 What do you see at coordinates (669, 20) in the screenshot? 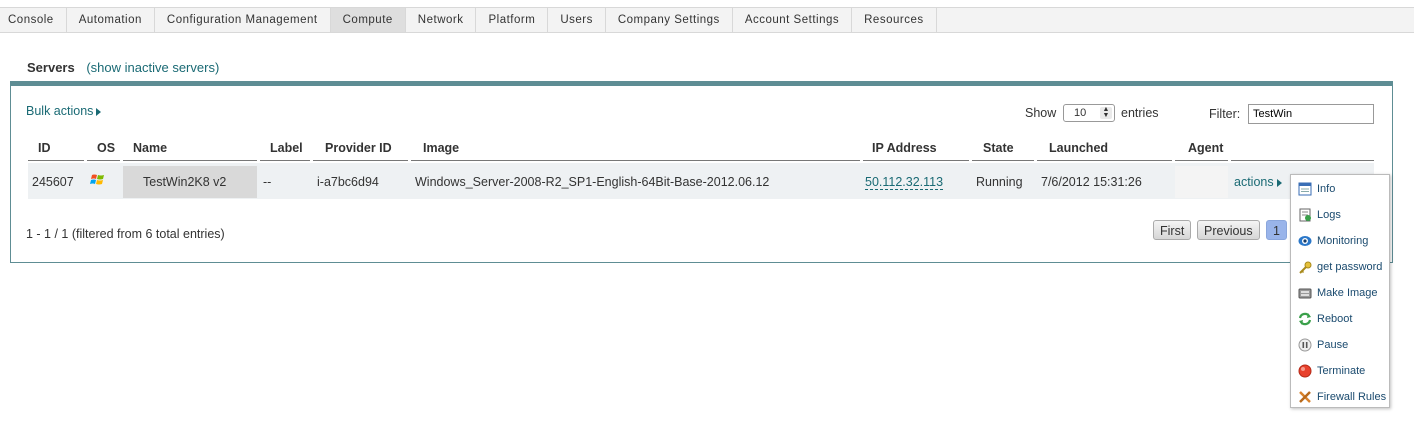
I see `tab-company-settings: Company Settings` at bounding box center [669, 20].